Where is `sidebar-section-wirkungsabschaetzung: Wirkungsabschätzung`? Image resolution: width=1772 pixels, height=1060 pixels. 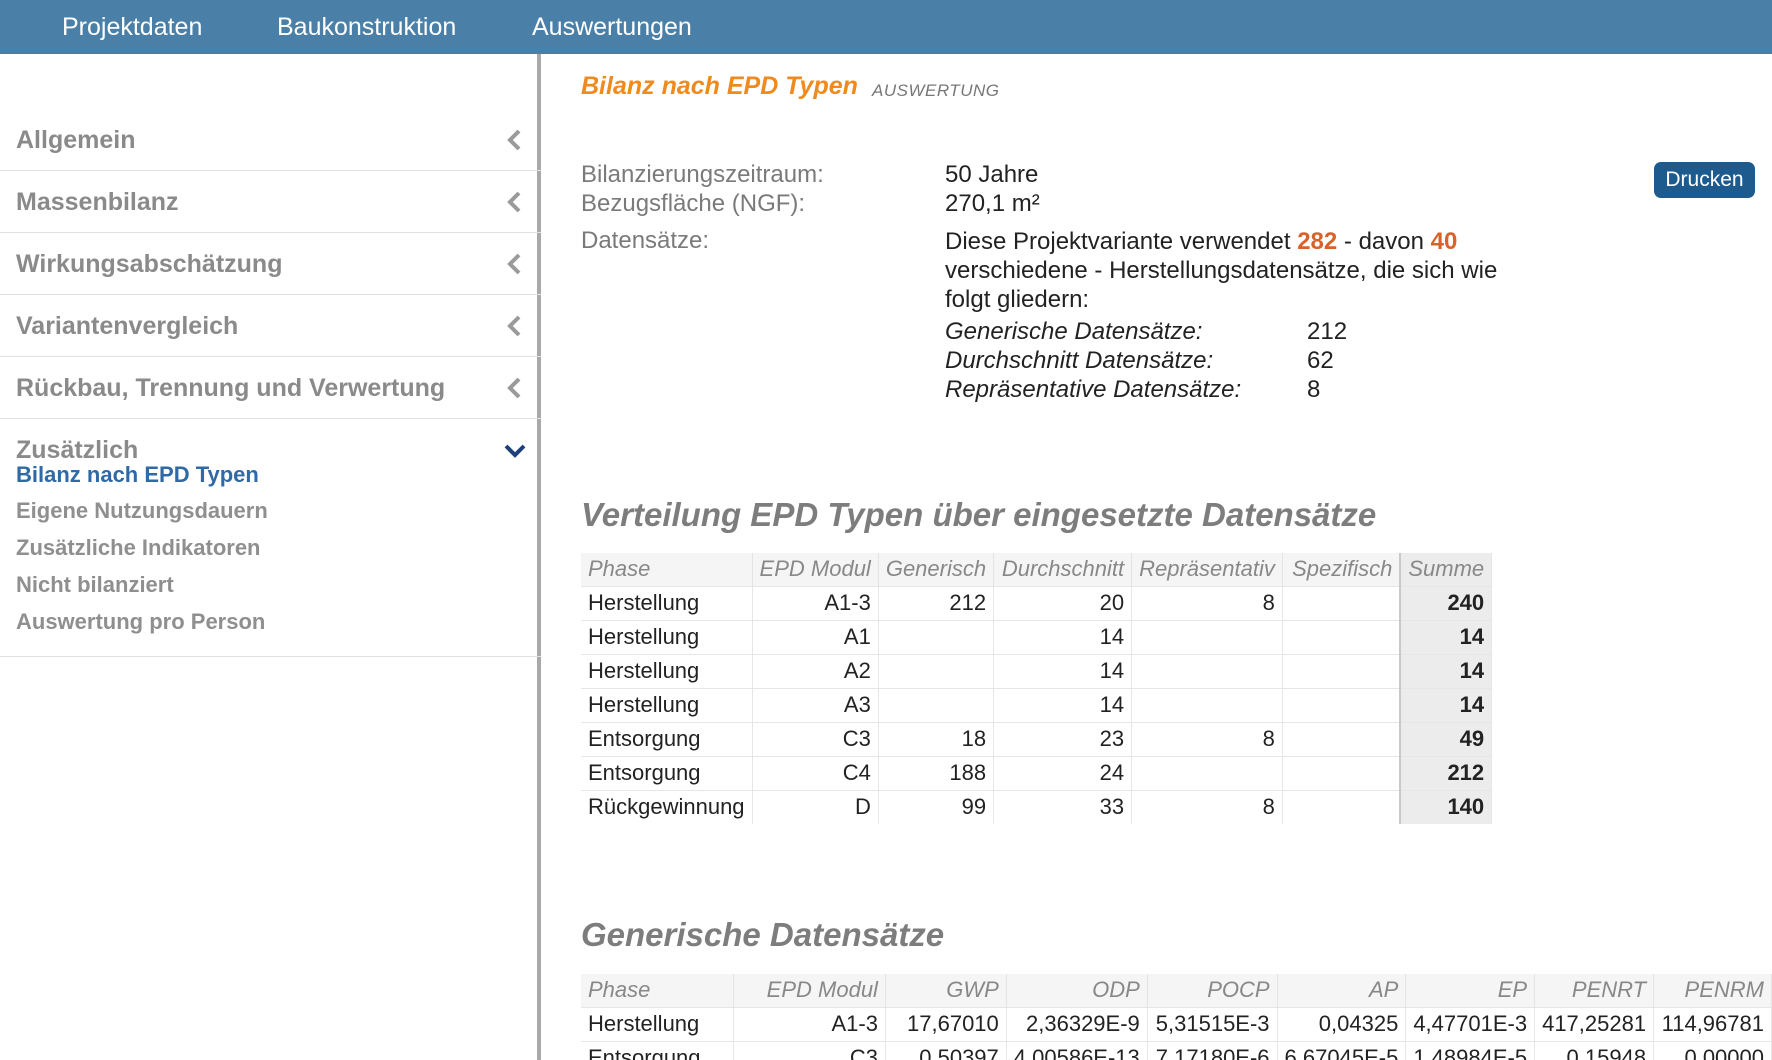 sidebar-section-wirkungsabschaetzung: Wirkungsabschätzung is located at coordinates (270, 264).